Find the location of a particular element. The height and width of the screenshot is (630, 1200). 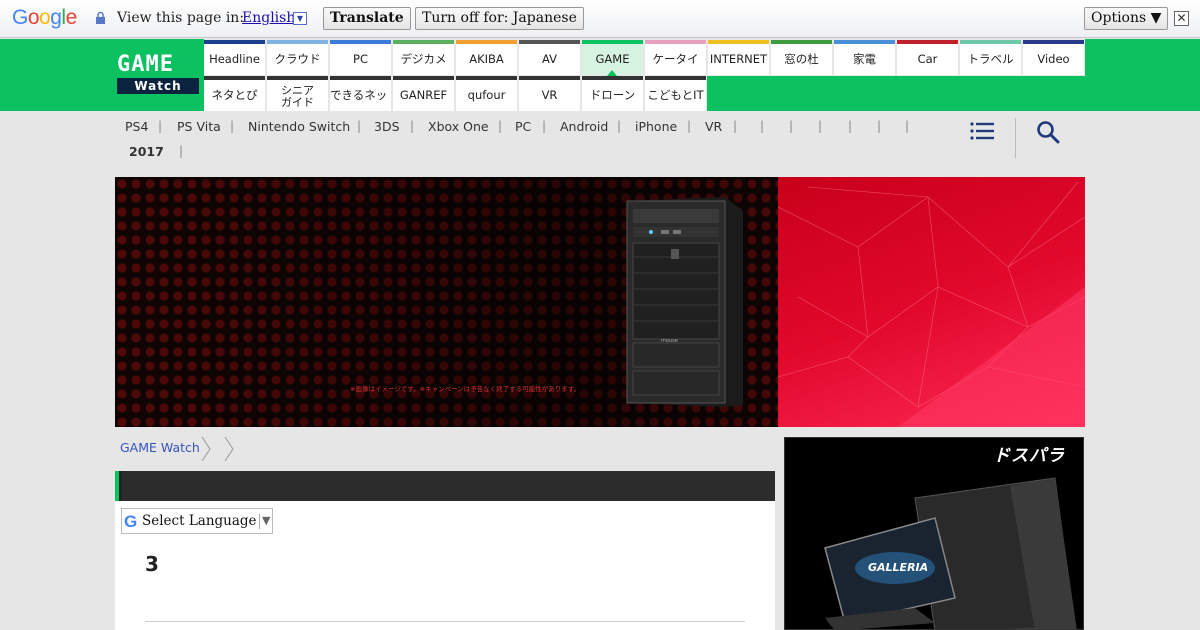

google-logo: Google is located at coordinates (44, 17).